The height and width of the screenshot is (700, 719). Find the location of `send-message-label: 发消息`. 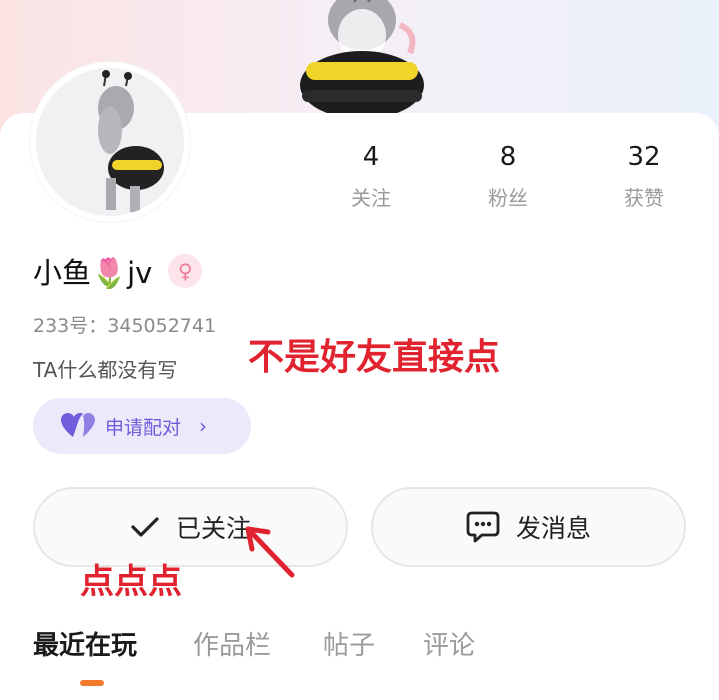

send-message-label: 发消息 is located at coordinates (553, 528).